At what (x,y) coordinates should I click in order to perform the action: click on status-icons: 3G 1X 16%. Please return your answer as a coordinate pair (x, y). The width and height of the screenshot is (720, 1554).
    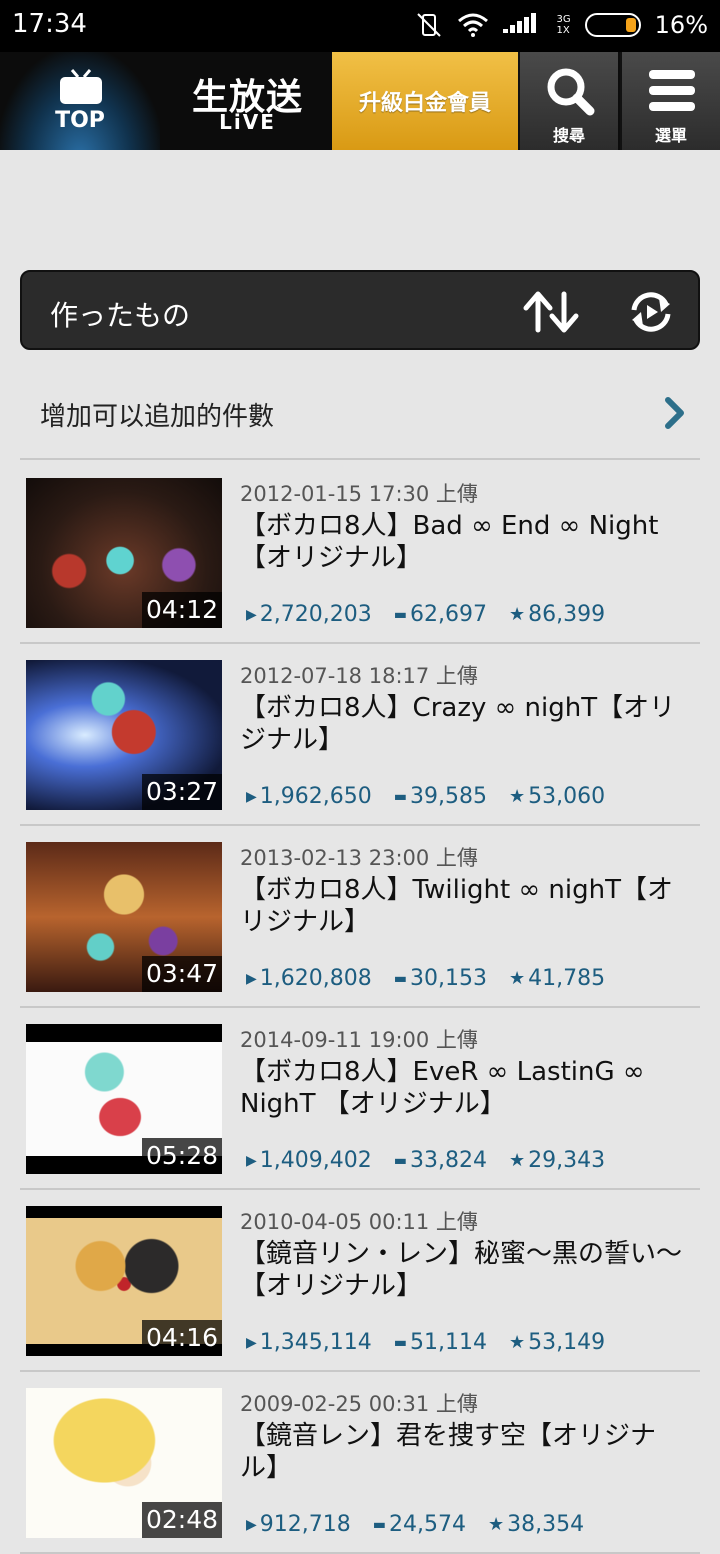
    Looking at the image, I should click on (561, 25).